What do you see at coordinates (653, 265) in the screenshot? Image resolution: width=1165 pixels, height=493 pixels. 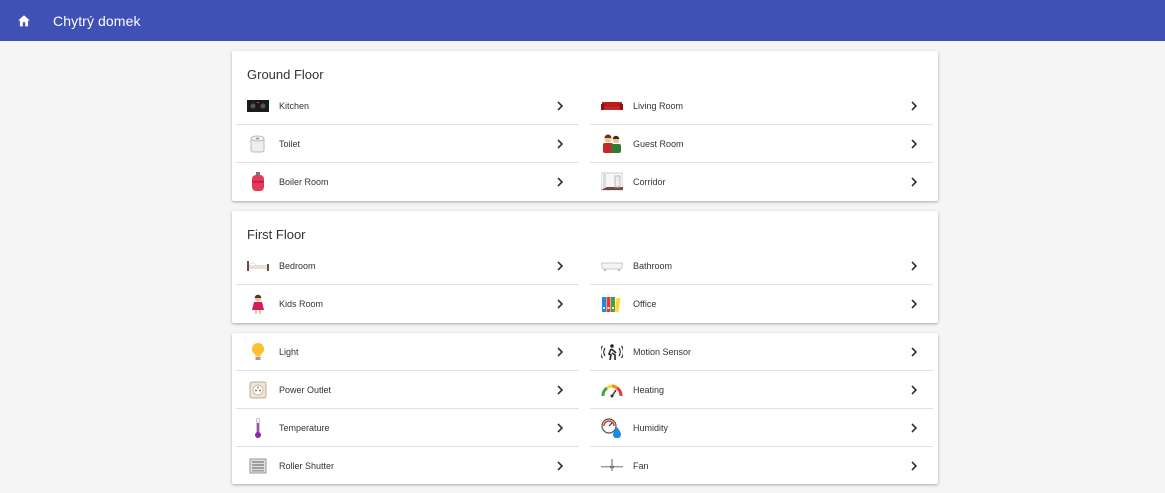 I see `room-label: Bathroom` at bounding box center [653, 265].